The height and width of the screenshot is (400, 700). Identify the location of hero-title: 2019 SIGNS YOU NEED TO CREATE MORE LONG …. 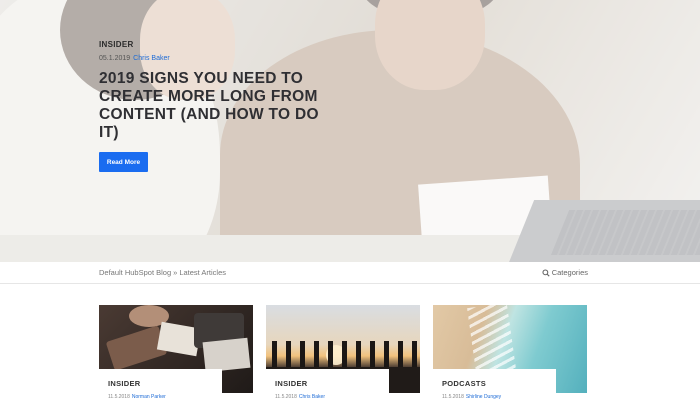
(219, 106).